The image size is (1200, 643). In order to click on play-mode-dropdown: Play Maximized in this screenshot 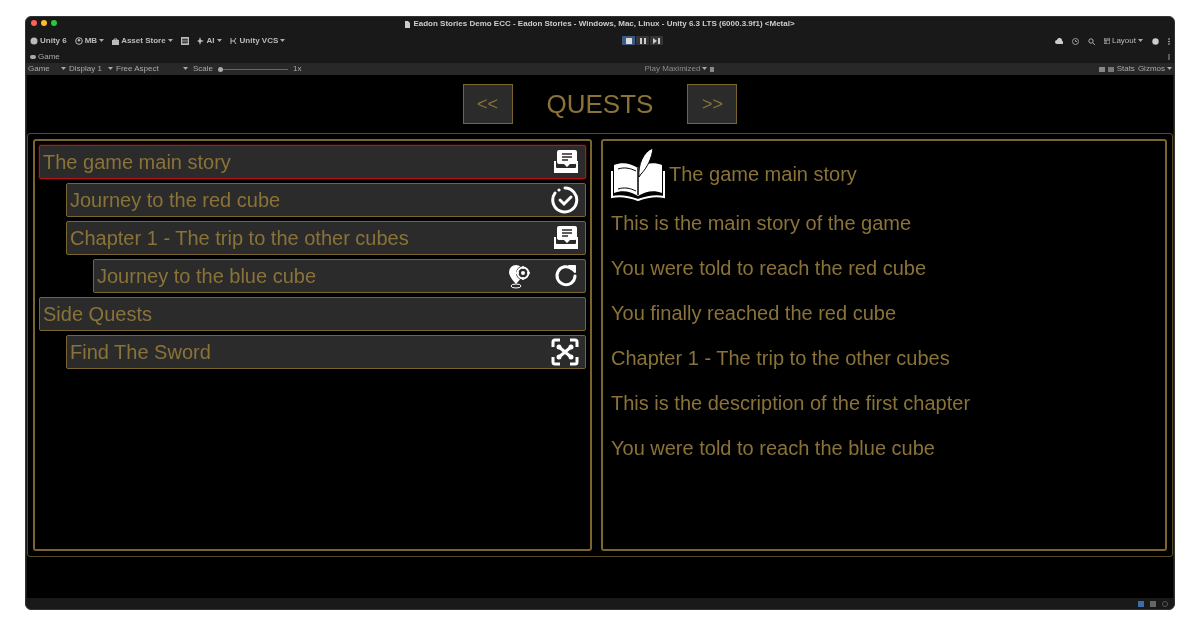, I will do `click(676, 69)`.